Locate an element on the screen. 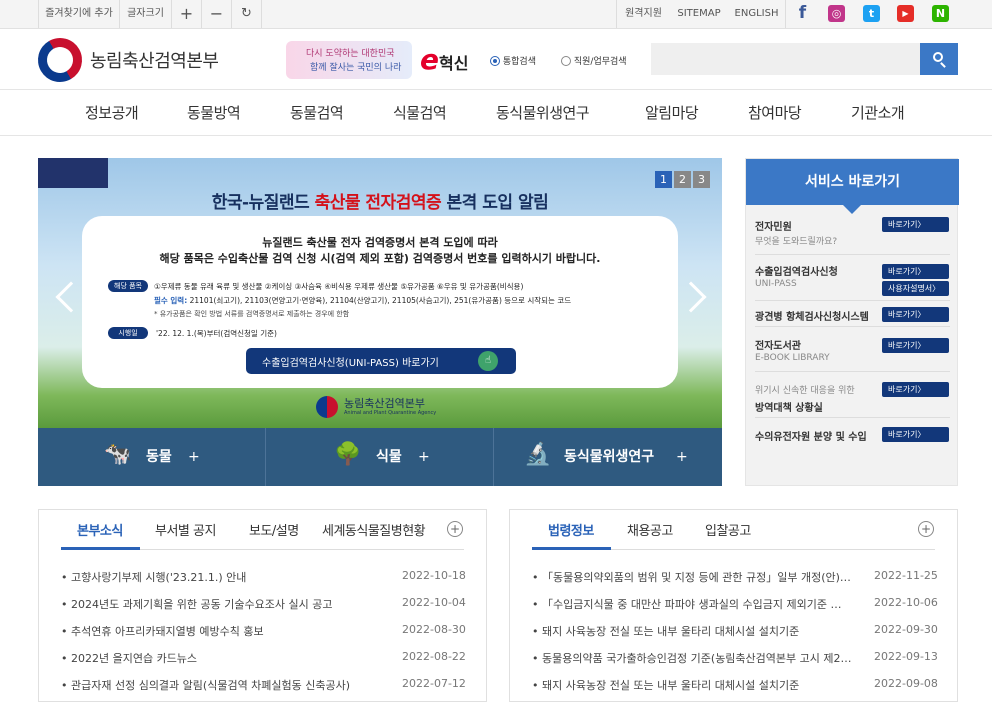 The height and width of the screenshot is (720, 992). service-row-rabies: 광견병 항체검사신청시스템 바로가기〉 is located at coordinates (852, 314).